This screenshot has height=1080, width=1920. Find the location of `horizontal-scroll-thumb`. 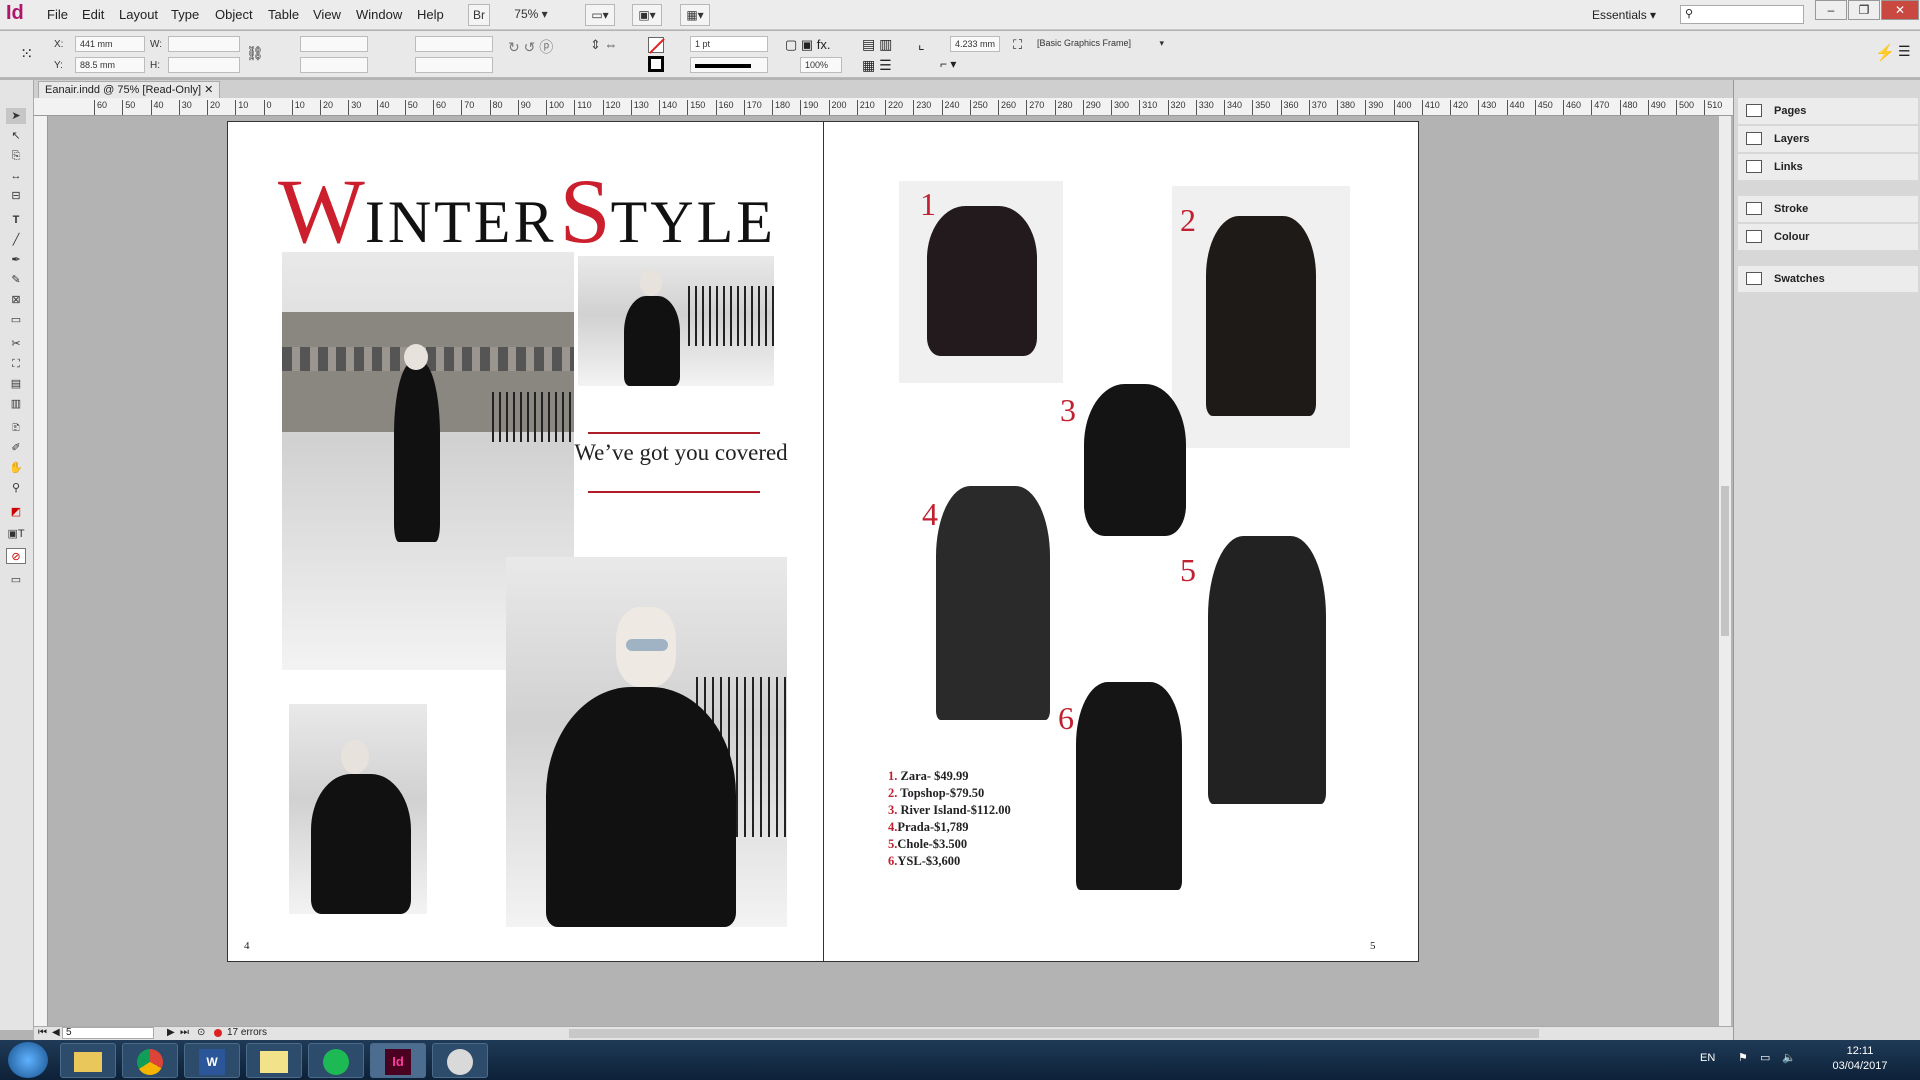

horizontal-scroll-thumb is located at coordinates (1054, 1033).